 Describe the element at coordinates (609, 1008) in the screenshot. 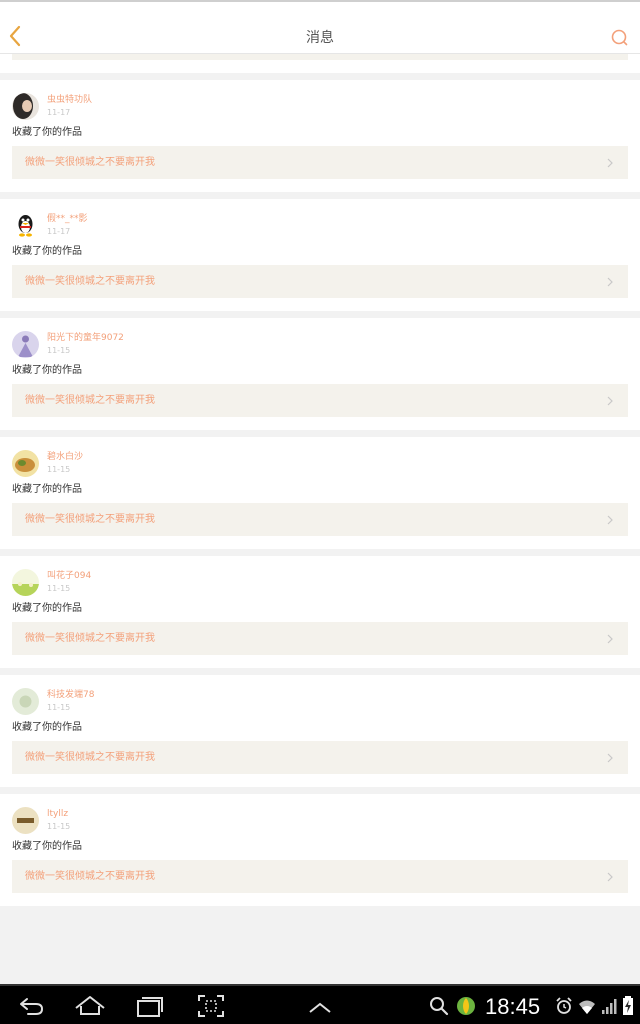

I see `signal-icon` at that location.